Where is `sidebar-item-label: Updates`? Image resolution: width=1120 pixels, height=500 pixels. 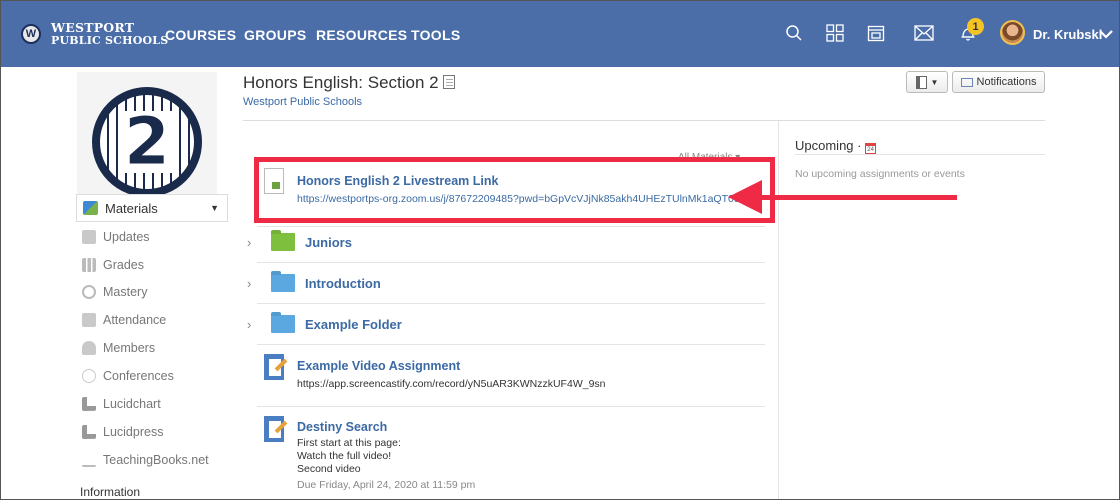 sidebar-item-label: Updates is located at coordinates (126, 237).